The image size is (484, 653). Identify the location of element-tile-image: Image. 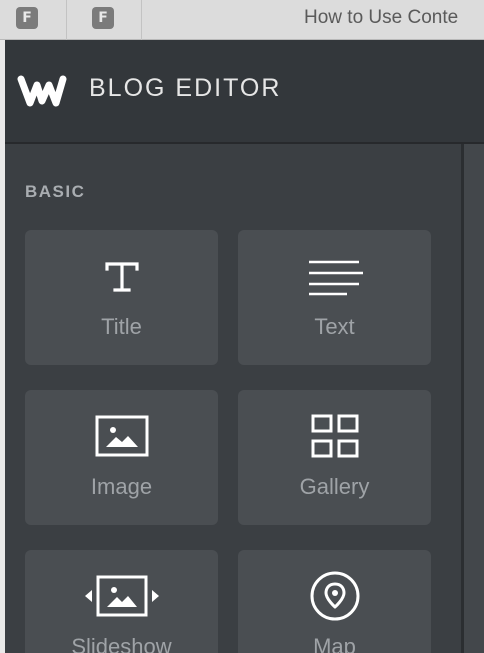
(121, 457).